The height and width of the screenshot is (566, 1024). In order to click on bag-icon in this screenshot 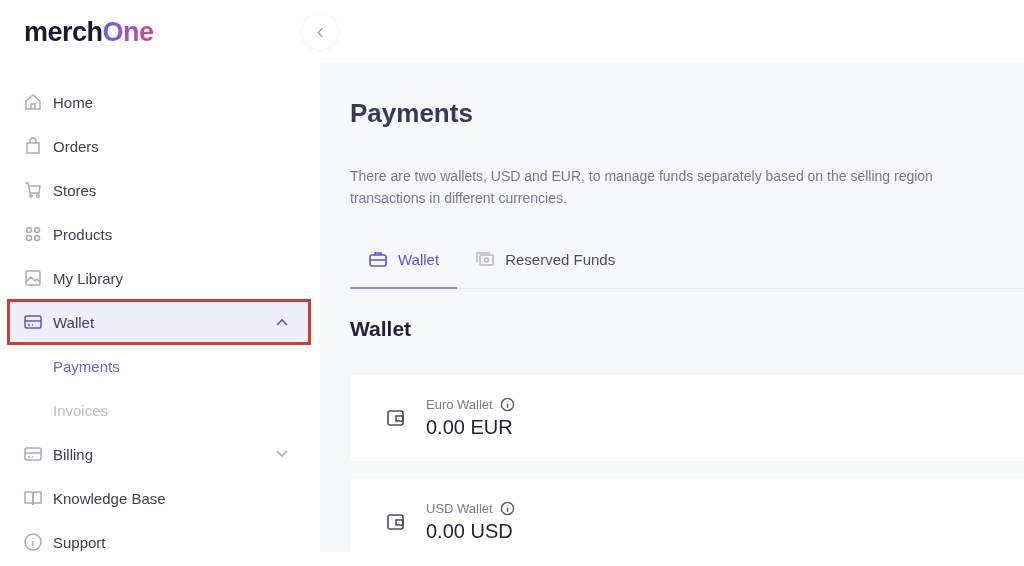, I will do `click(33, 146)`.